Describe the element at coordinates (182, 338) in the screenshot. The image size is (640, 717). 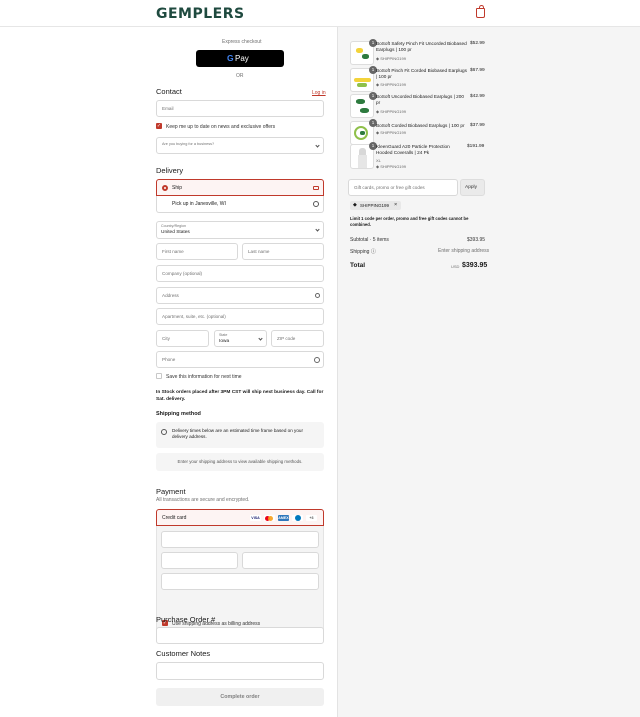
I see `city-field: City` at that location.